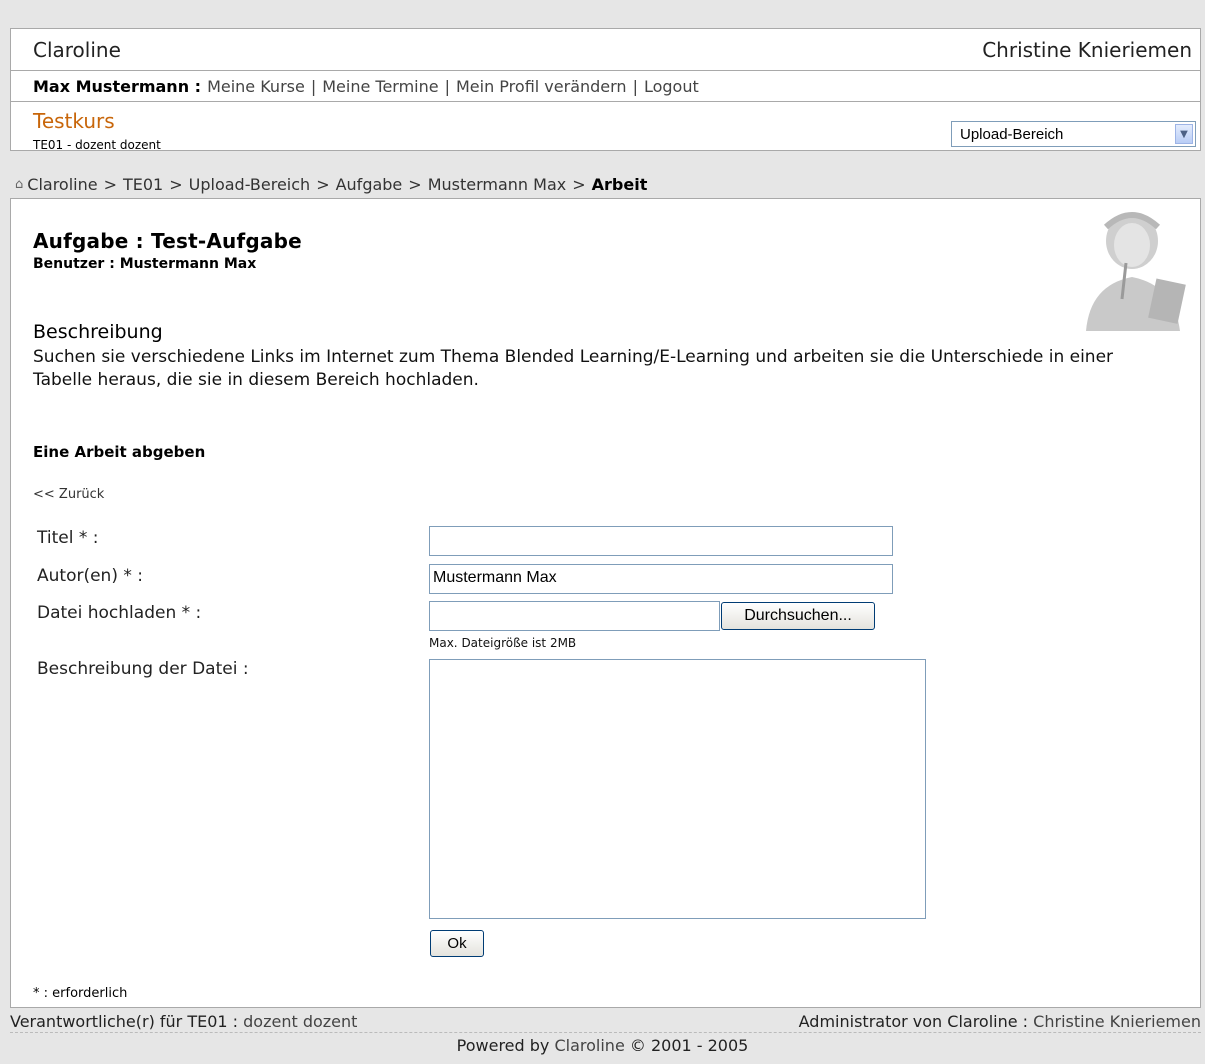 This screenshot has width=1205, height=1064. Describe the element at coordinates (677, 789) in the screenshot. I see `file-description-textarea` at that location.